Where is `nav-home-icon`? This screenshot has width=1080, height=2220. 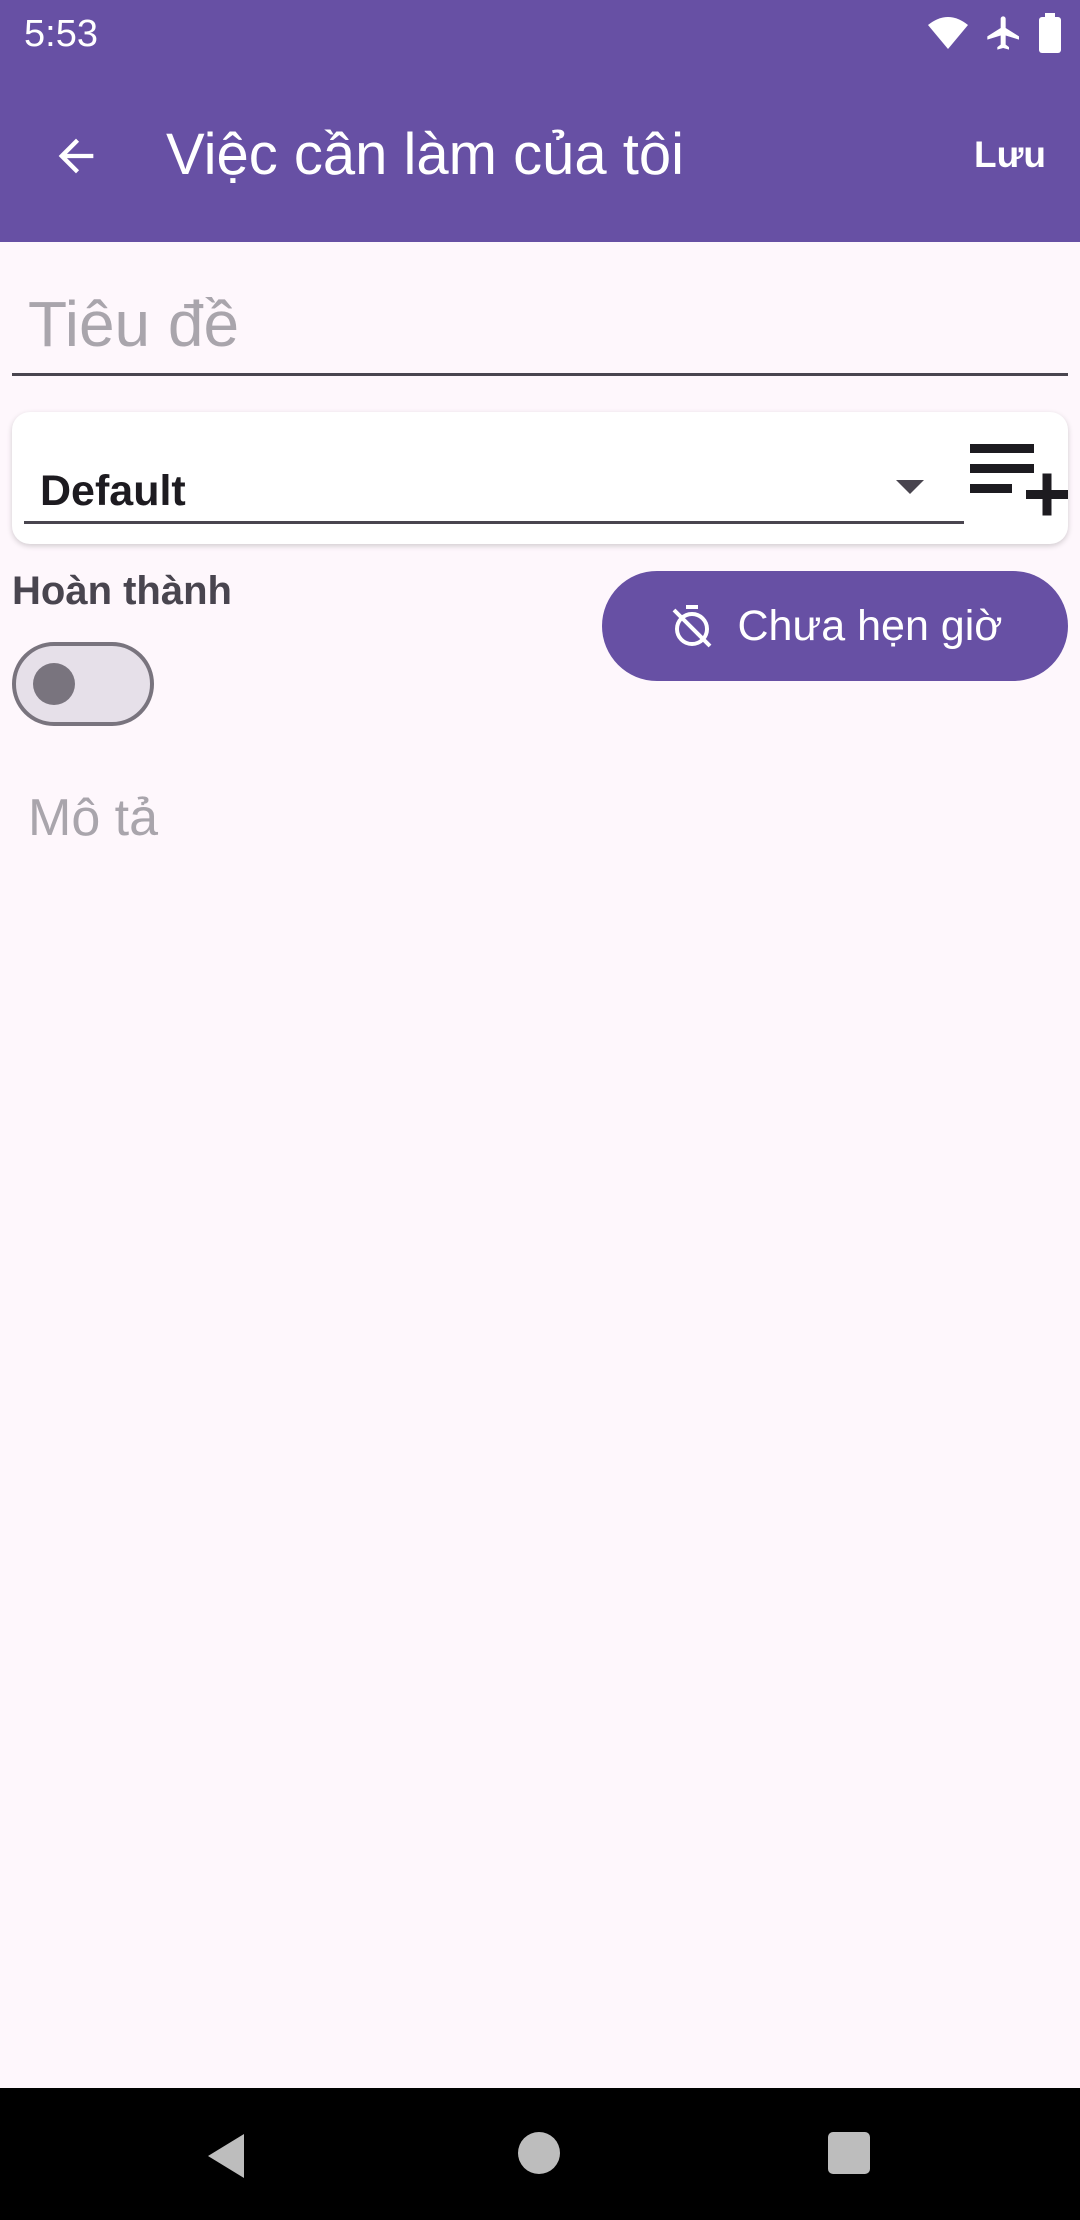 nav-home-icon is located at coordinates (539, 2153).